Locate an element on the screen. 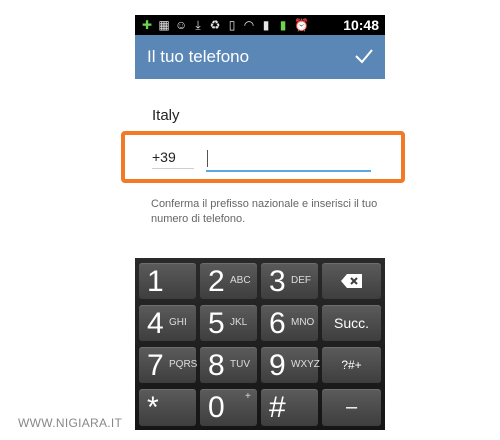  key-2: 2 ABC is located at coordinates (228, 281).